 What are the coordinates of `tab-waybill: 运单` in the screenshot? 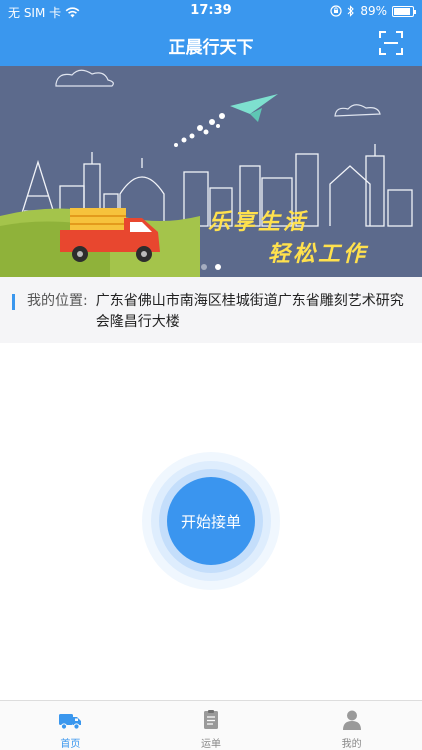 It's located at (211, 725).